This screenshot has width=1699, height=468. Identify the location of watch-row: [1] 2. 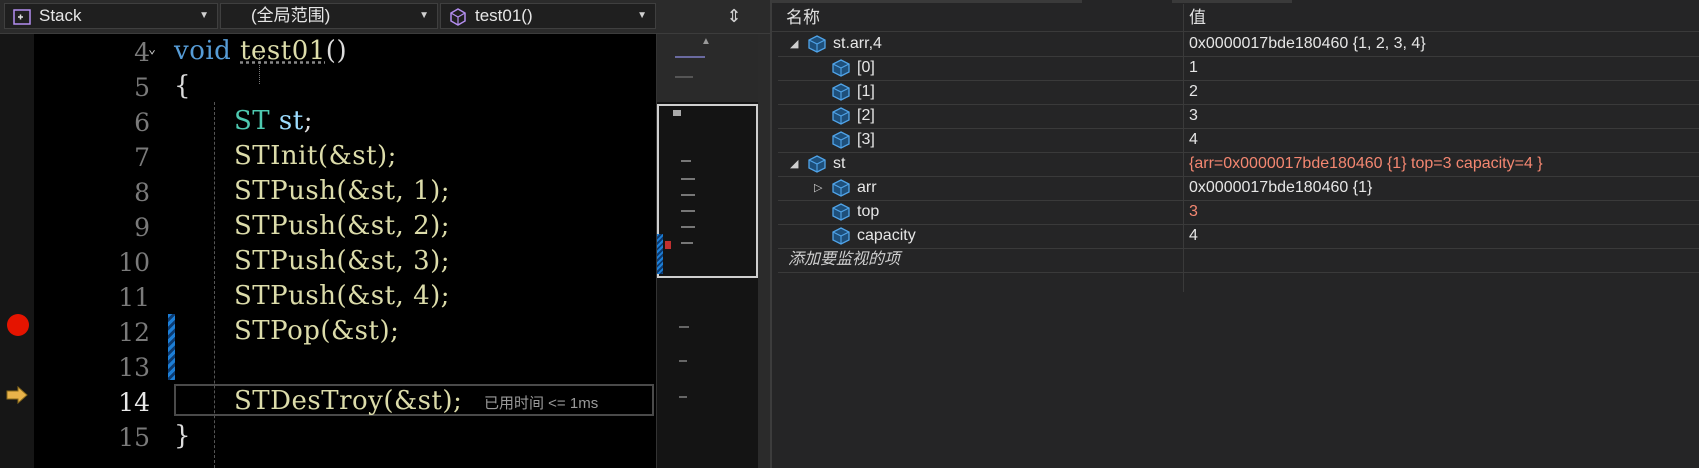
(1238, 92).